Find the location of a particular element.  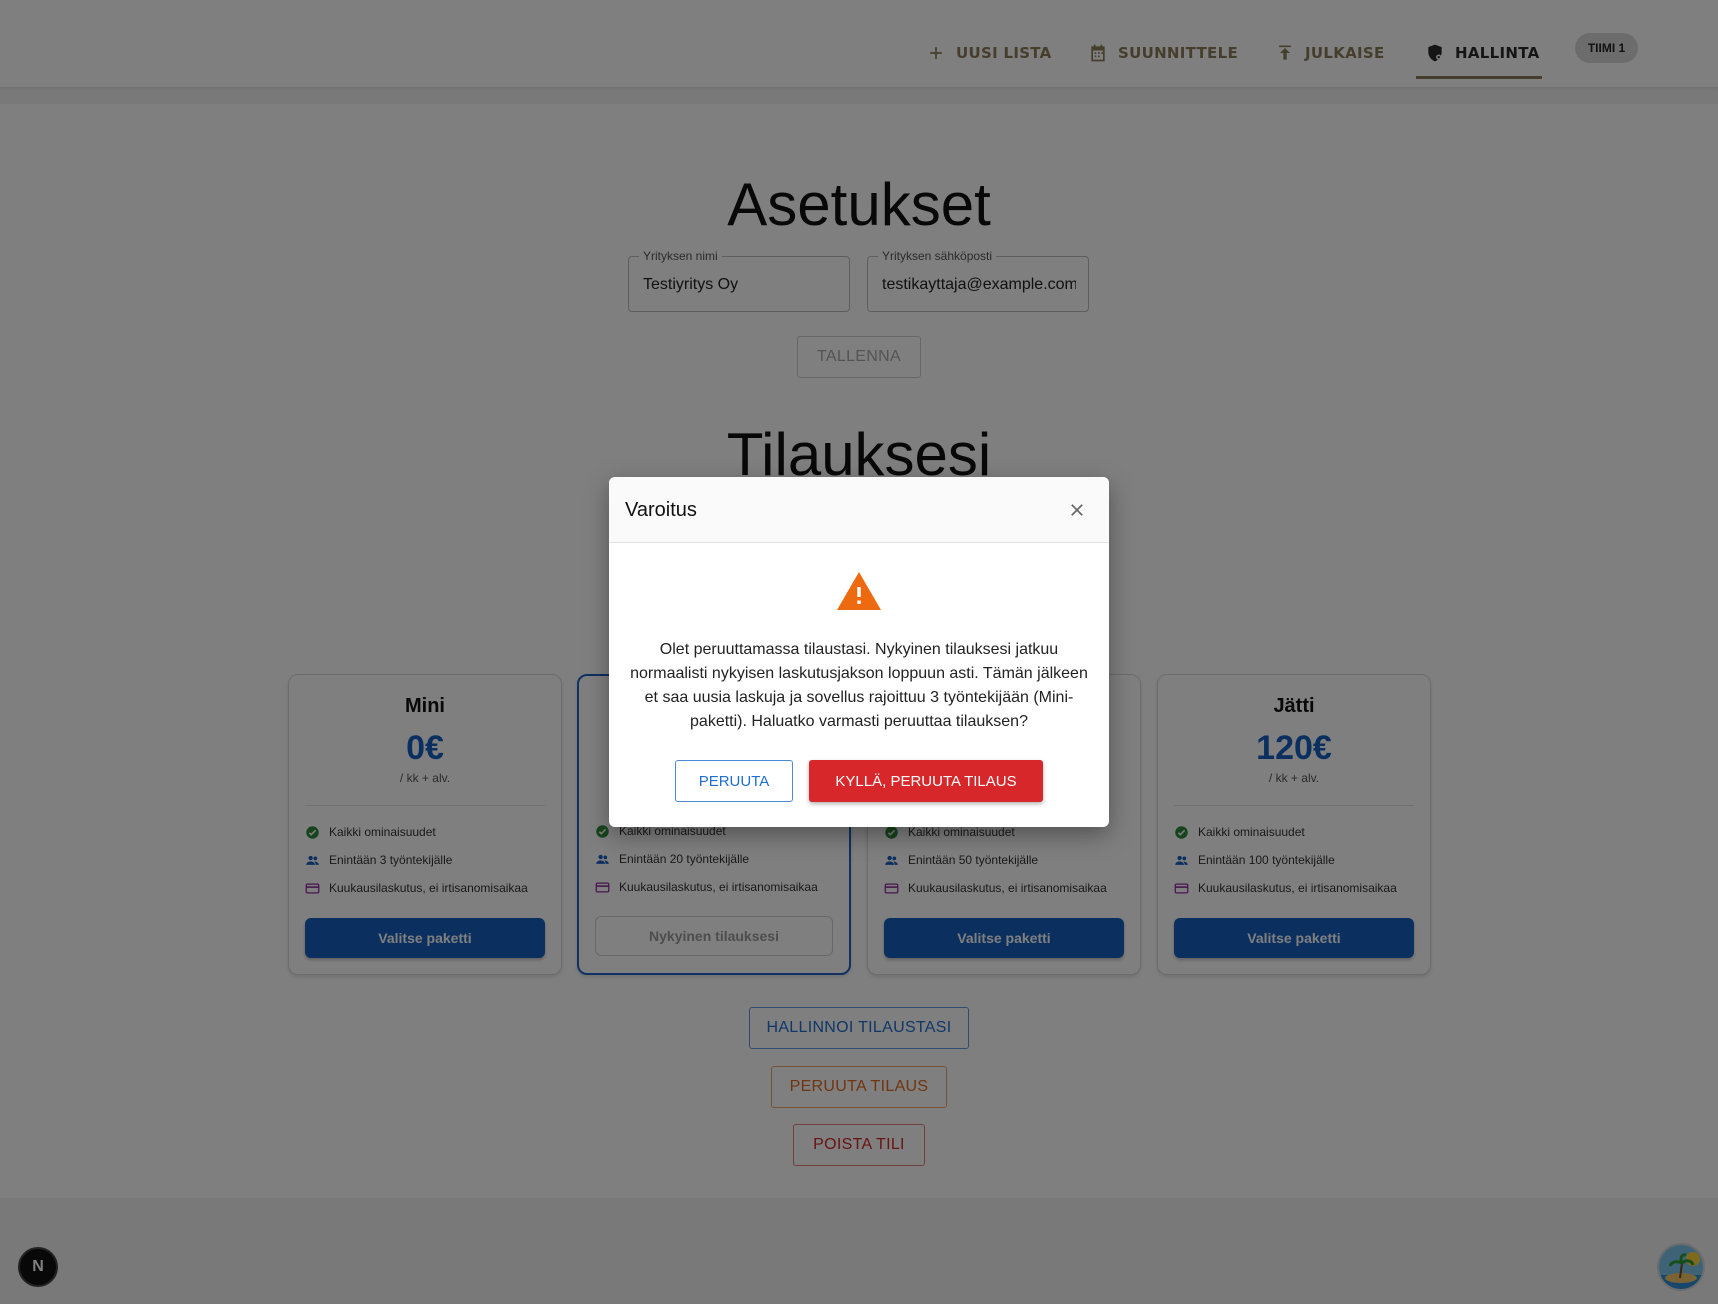

dialog-header: Varoitus is located at coordinates (859, 510).